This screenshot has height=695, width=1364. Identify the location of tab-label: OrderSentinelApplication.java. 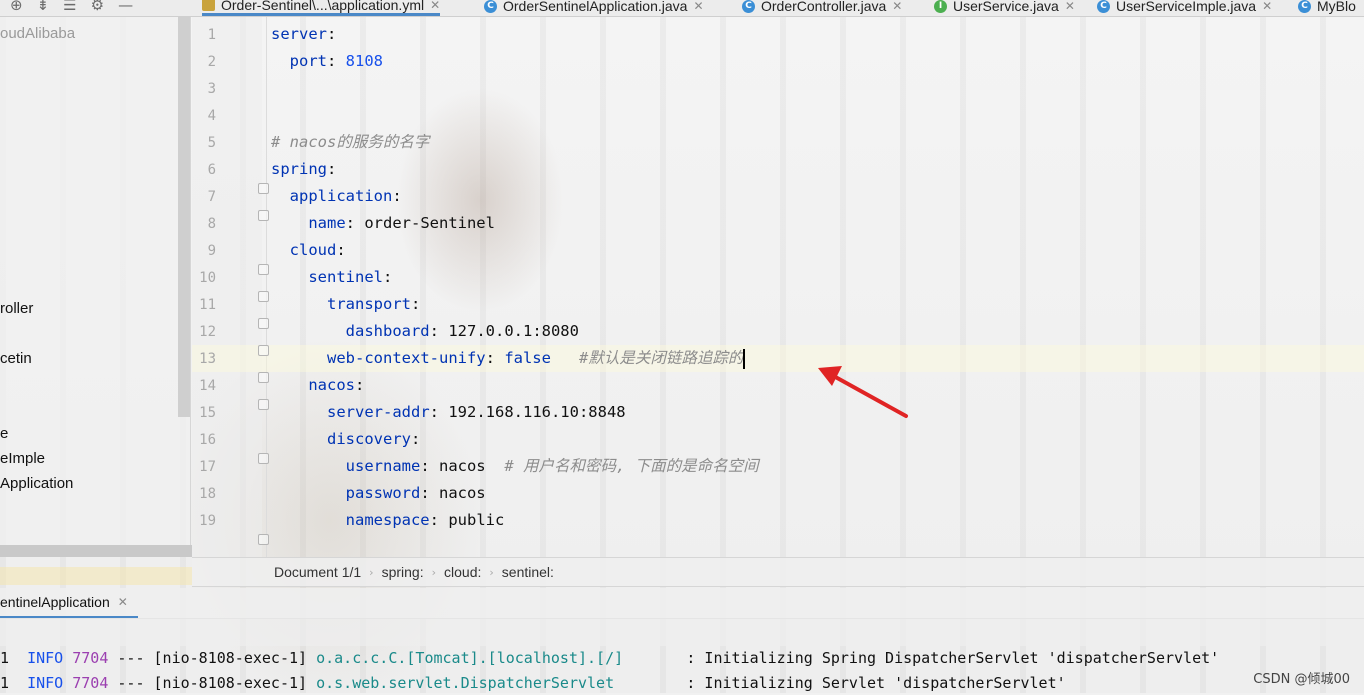
(595, 7).